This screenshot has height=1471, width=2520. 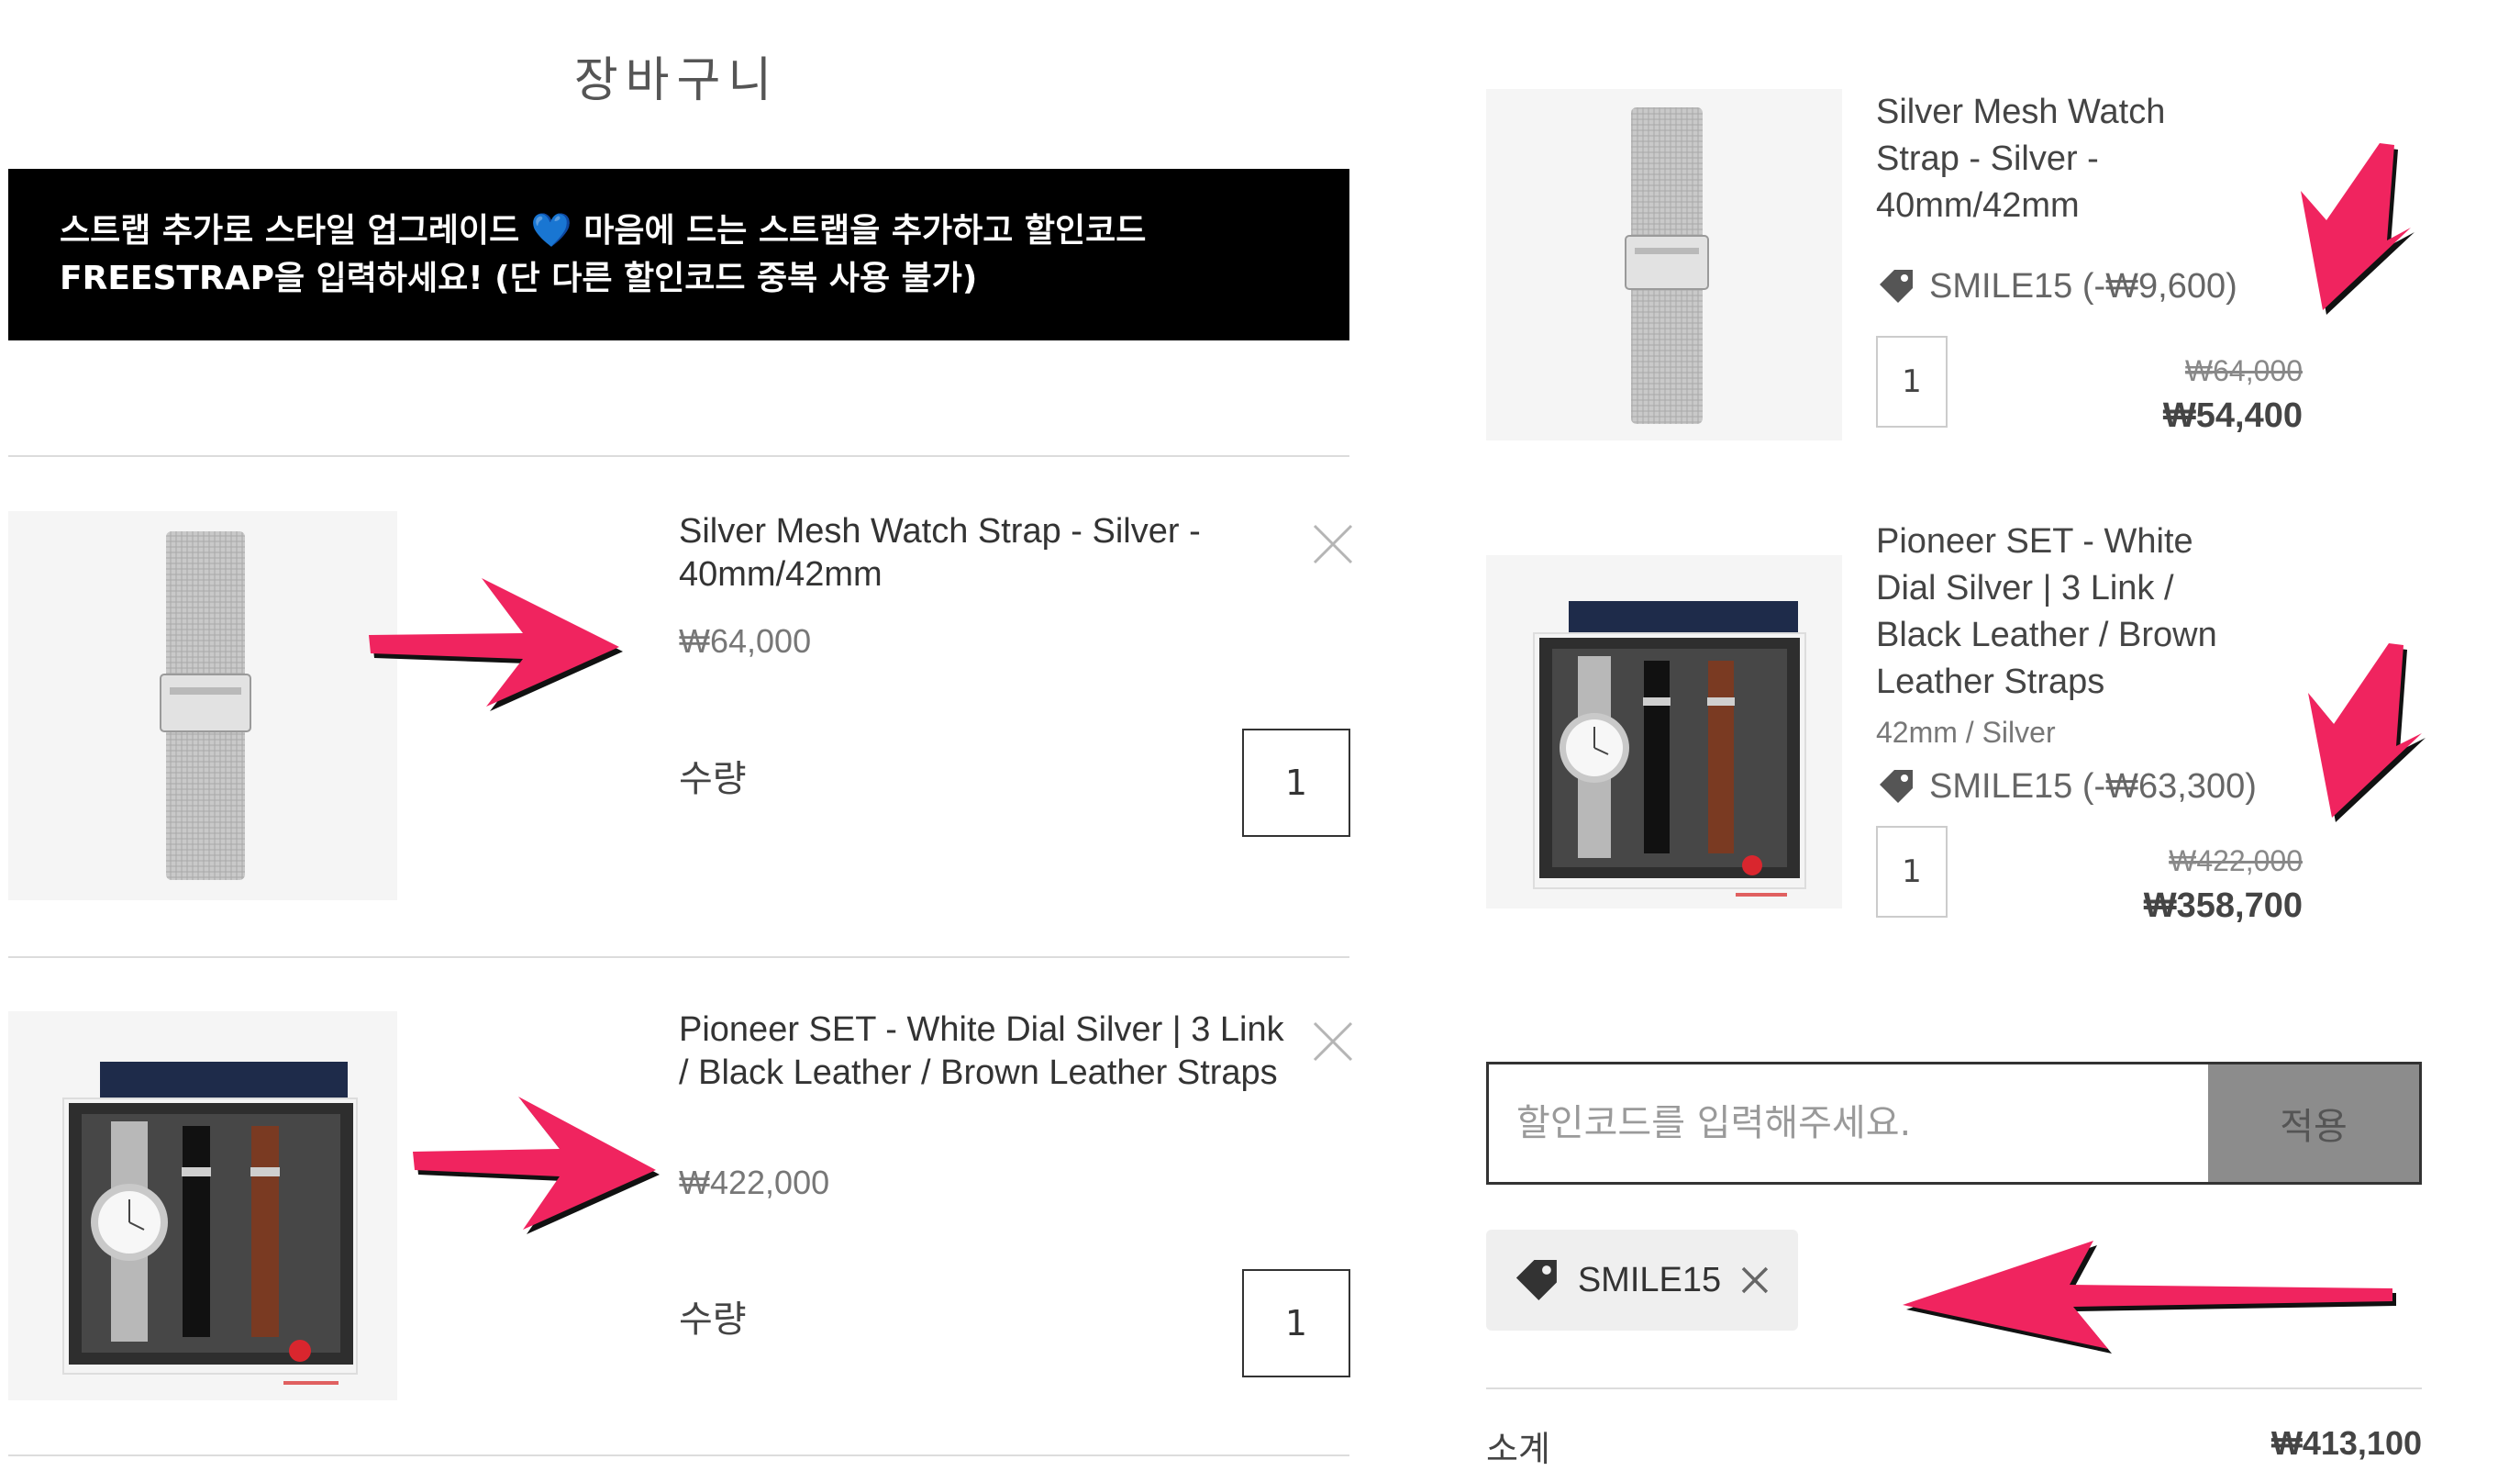 I want to click on subtotal-label: 소계, so click(x=1518, y=1449).